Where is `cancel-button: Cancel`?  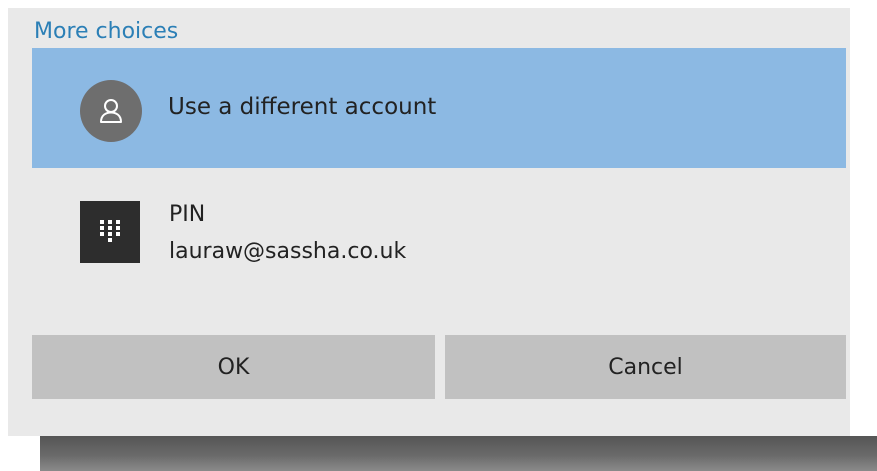 cancel-button: Cancel is located at coordinates (645, 367).